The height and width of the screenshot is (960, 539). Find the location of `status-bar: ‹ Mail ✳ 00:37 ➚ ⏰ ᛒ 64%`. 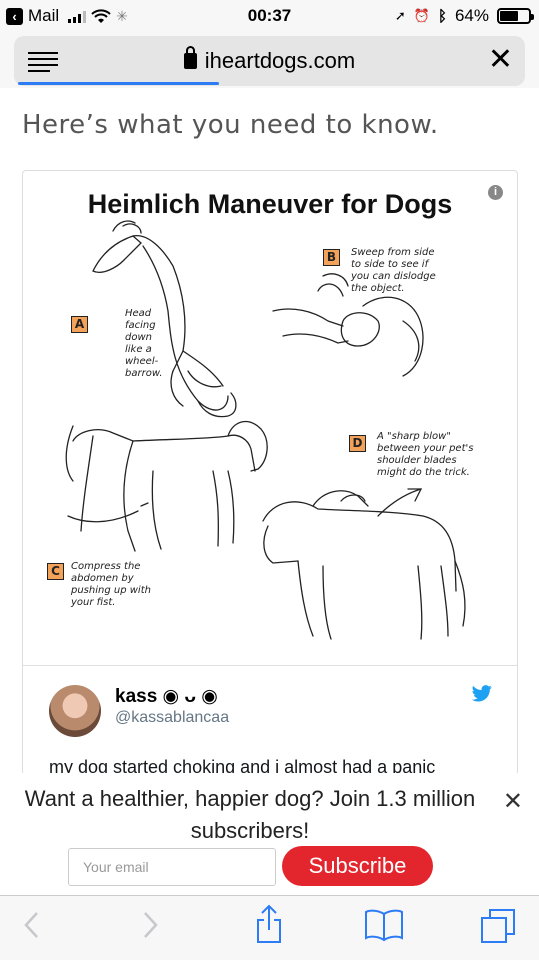

status-bar: ‹ Mail ✳ 00:37 ➚ ⏰ ᛒ 64% is located at coordinates (269, 16).